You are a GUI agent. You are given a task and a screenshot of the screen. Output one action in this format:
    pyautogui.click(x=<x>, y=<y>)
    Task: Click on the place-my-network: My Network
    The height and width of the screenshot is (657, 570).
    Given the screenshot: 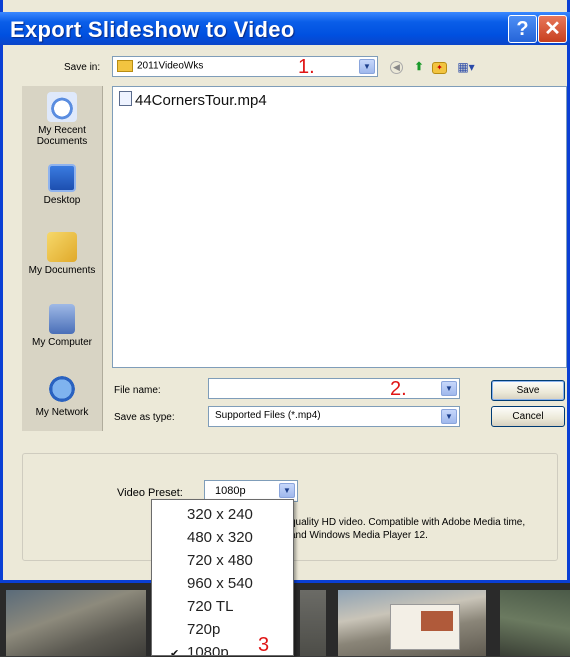 What is the action you would take?
    pyautogui.click(x=62, y=396)
    